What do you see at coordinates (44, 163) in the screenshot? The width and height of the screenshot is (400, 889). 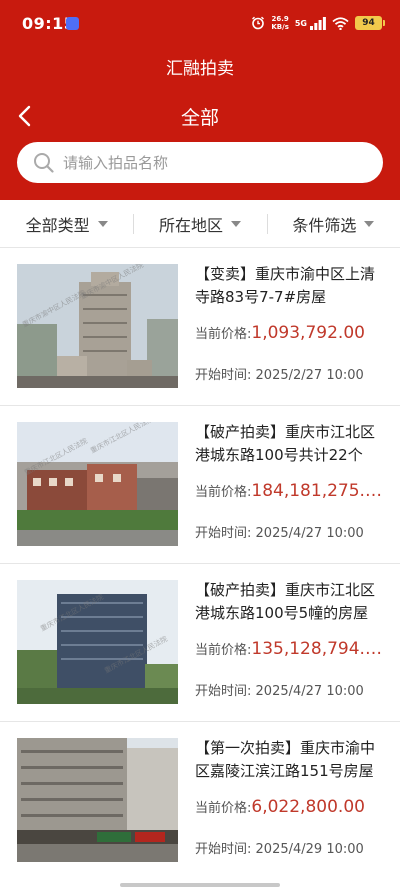 I see `search-icon` at bounding box center [44, 163].